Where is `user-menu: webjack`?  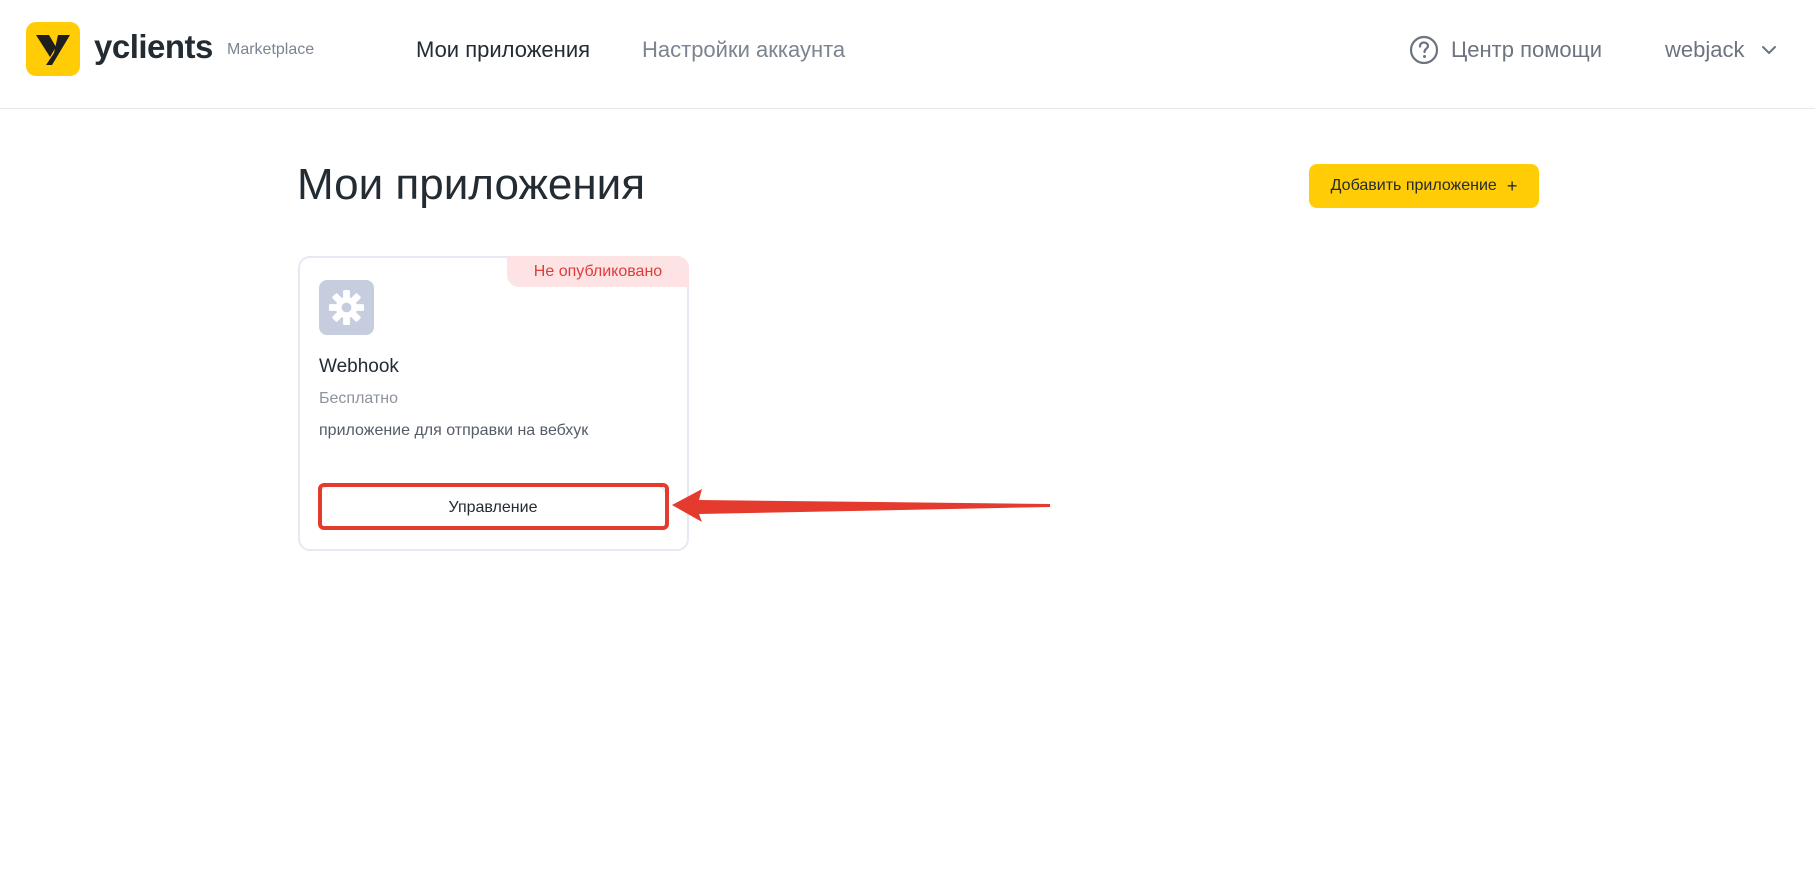
user-menu: webjack is located at coordinates (1721, 50).